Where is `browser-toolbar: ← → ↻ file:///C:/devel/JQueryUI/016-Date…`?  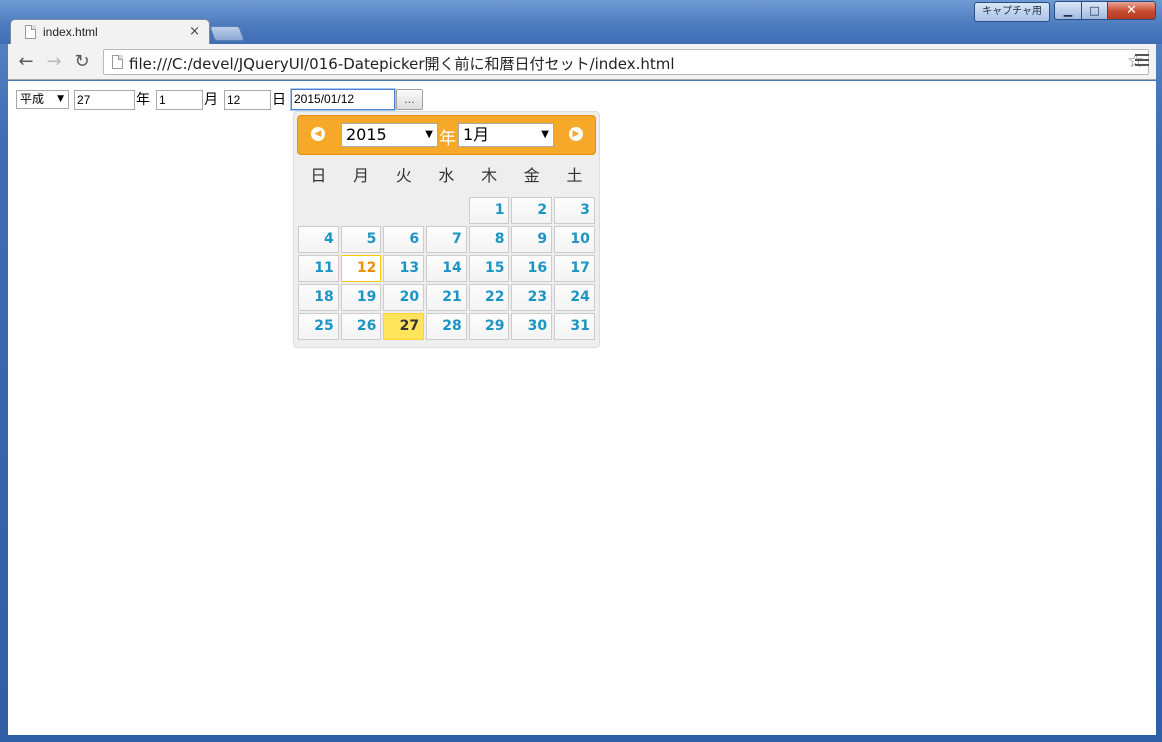 browser-toolbar: ← → ↻ file:///C:/devel/JQueryUI/016-Date… is located at coordinates (582, 62).